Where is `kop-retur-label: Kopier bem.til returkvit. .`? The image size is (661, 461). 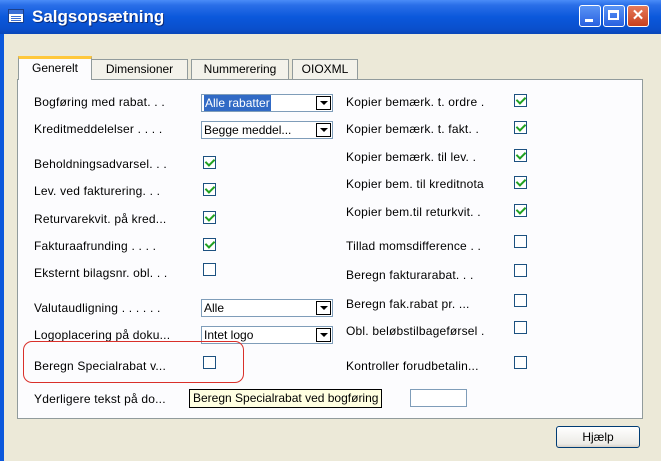 kop-retur-label: Kopier bem.til returkvit. . is located at coordinates (413, 212).